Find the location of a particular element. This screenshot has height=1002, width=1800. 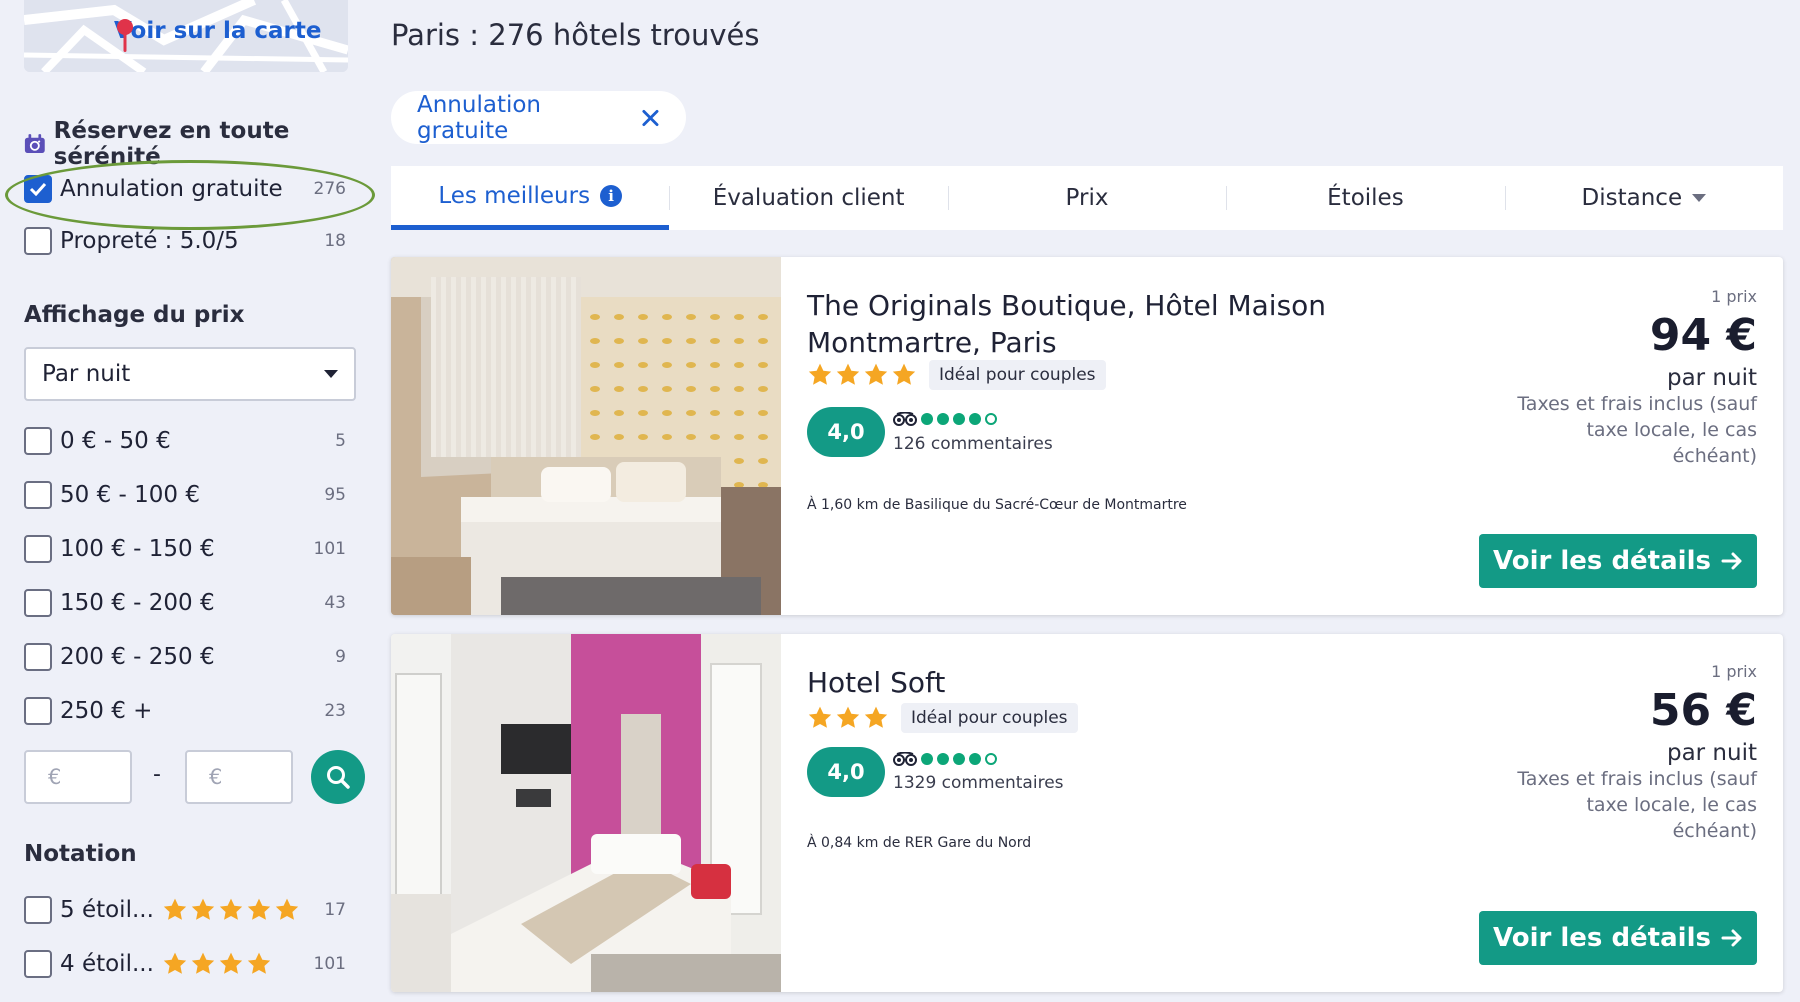

tab-stars: Étoiles is located at coordinates (1365, 198).